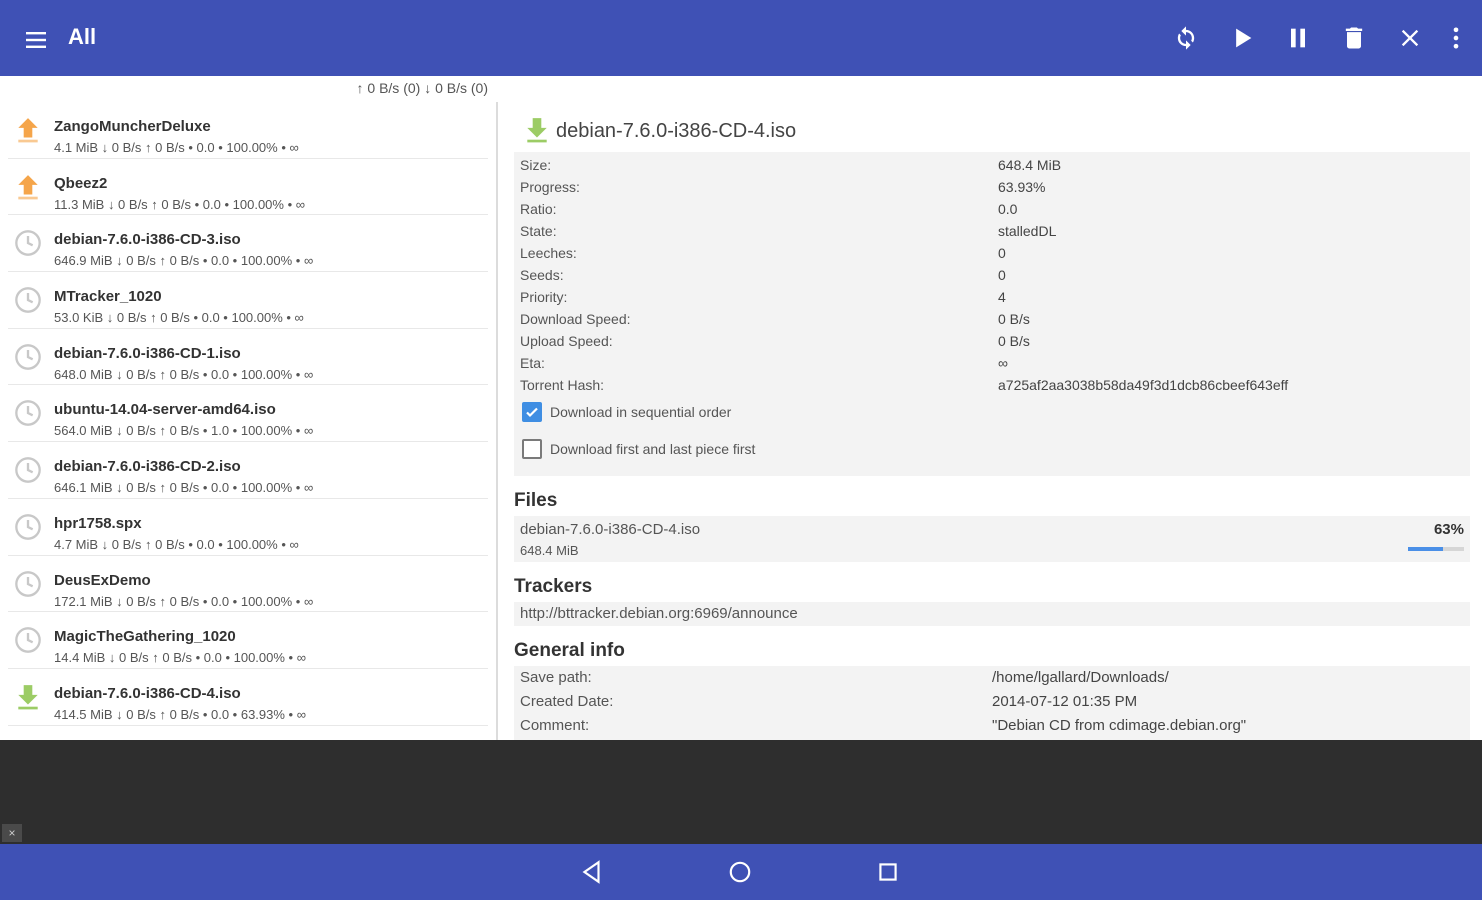 This screenshot has width=1482, height=900. I want to click on pause-icon, so click(1298, 38).